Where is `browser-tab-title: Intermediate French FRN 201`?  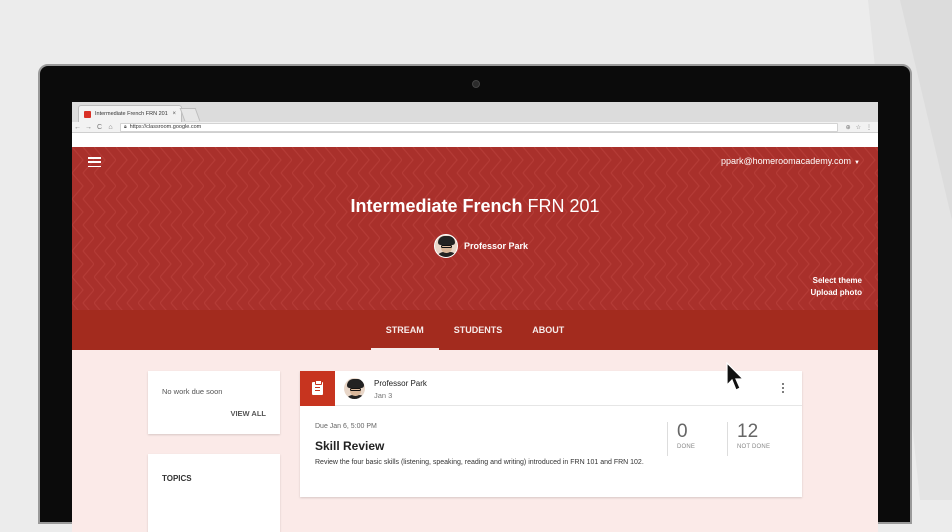 browser-tab-title: Intermediate French FRN 201 is located at coordinates (131, 114).